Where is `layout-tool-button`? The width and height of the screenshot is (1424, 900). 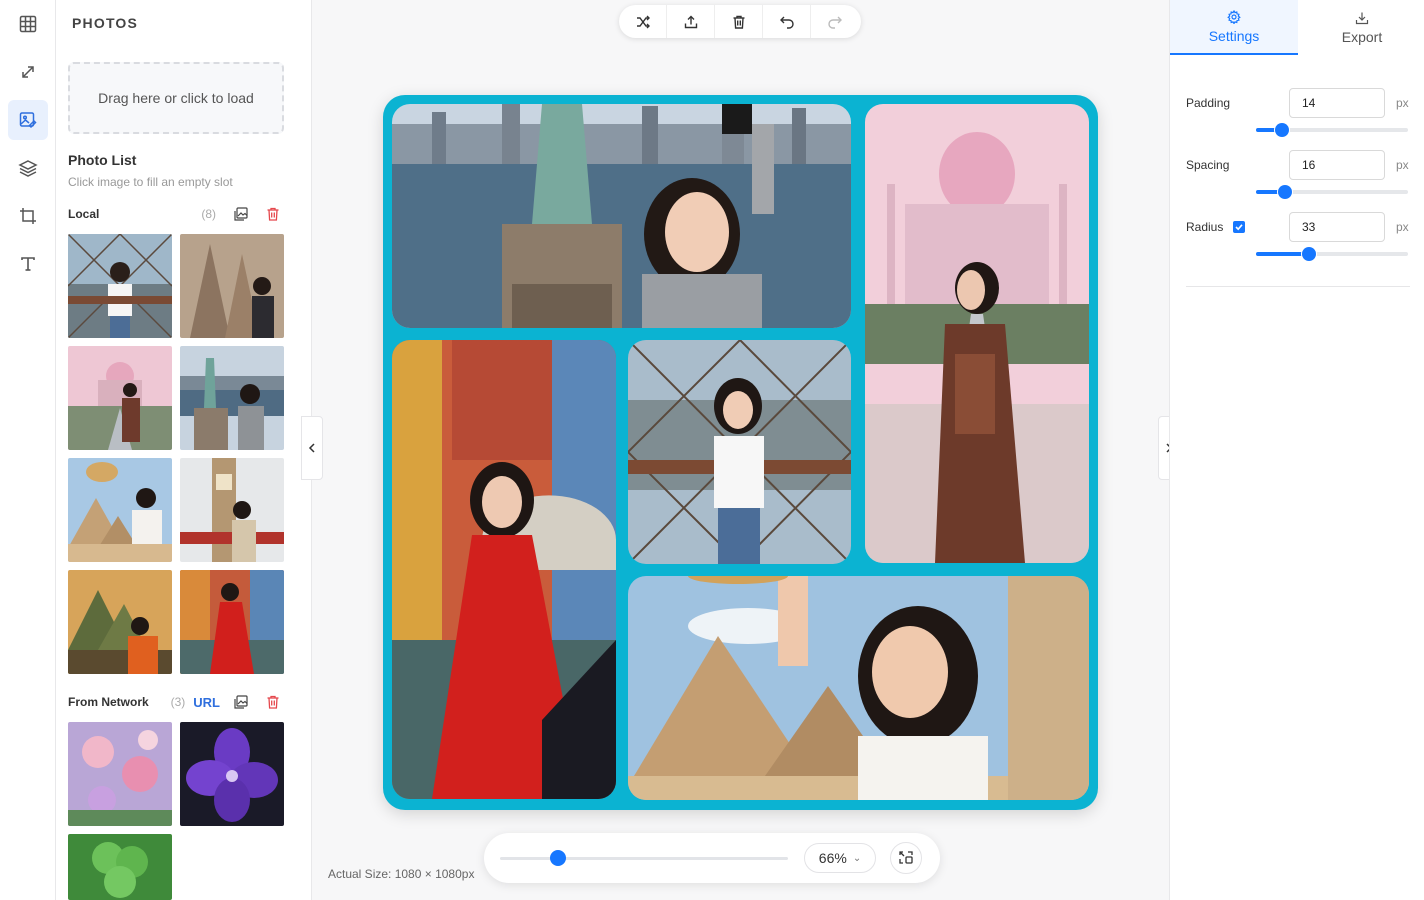 layout-tool-button is located at coordinates (28, 24).